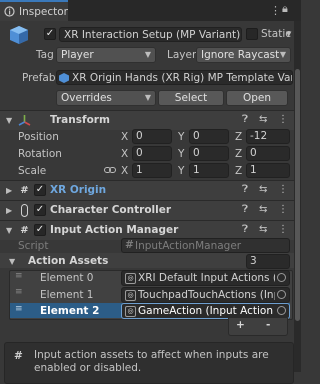 Image resolution: width=320 pixels, height=384 pixels. What do you see at coordinates (24, 210) in the screenshot?
I see `character-controller-icon` at bounding box center [24, 210].